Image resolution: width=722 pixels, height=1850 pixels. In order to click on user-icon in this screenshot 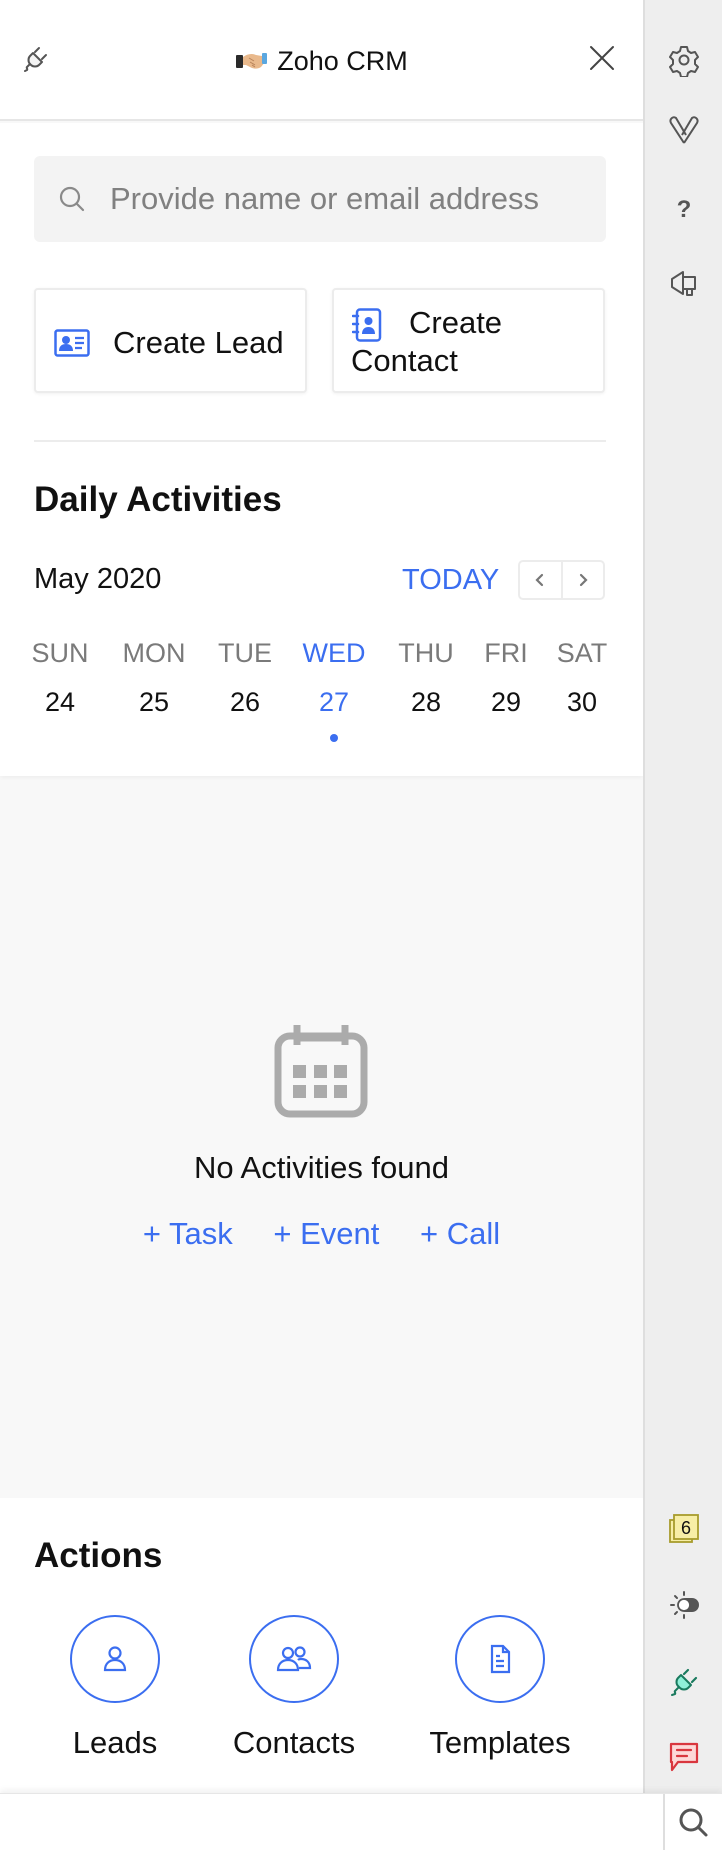, I will do `click(115, 1659)`.